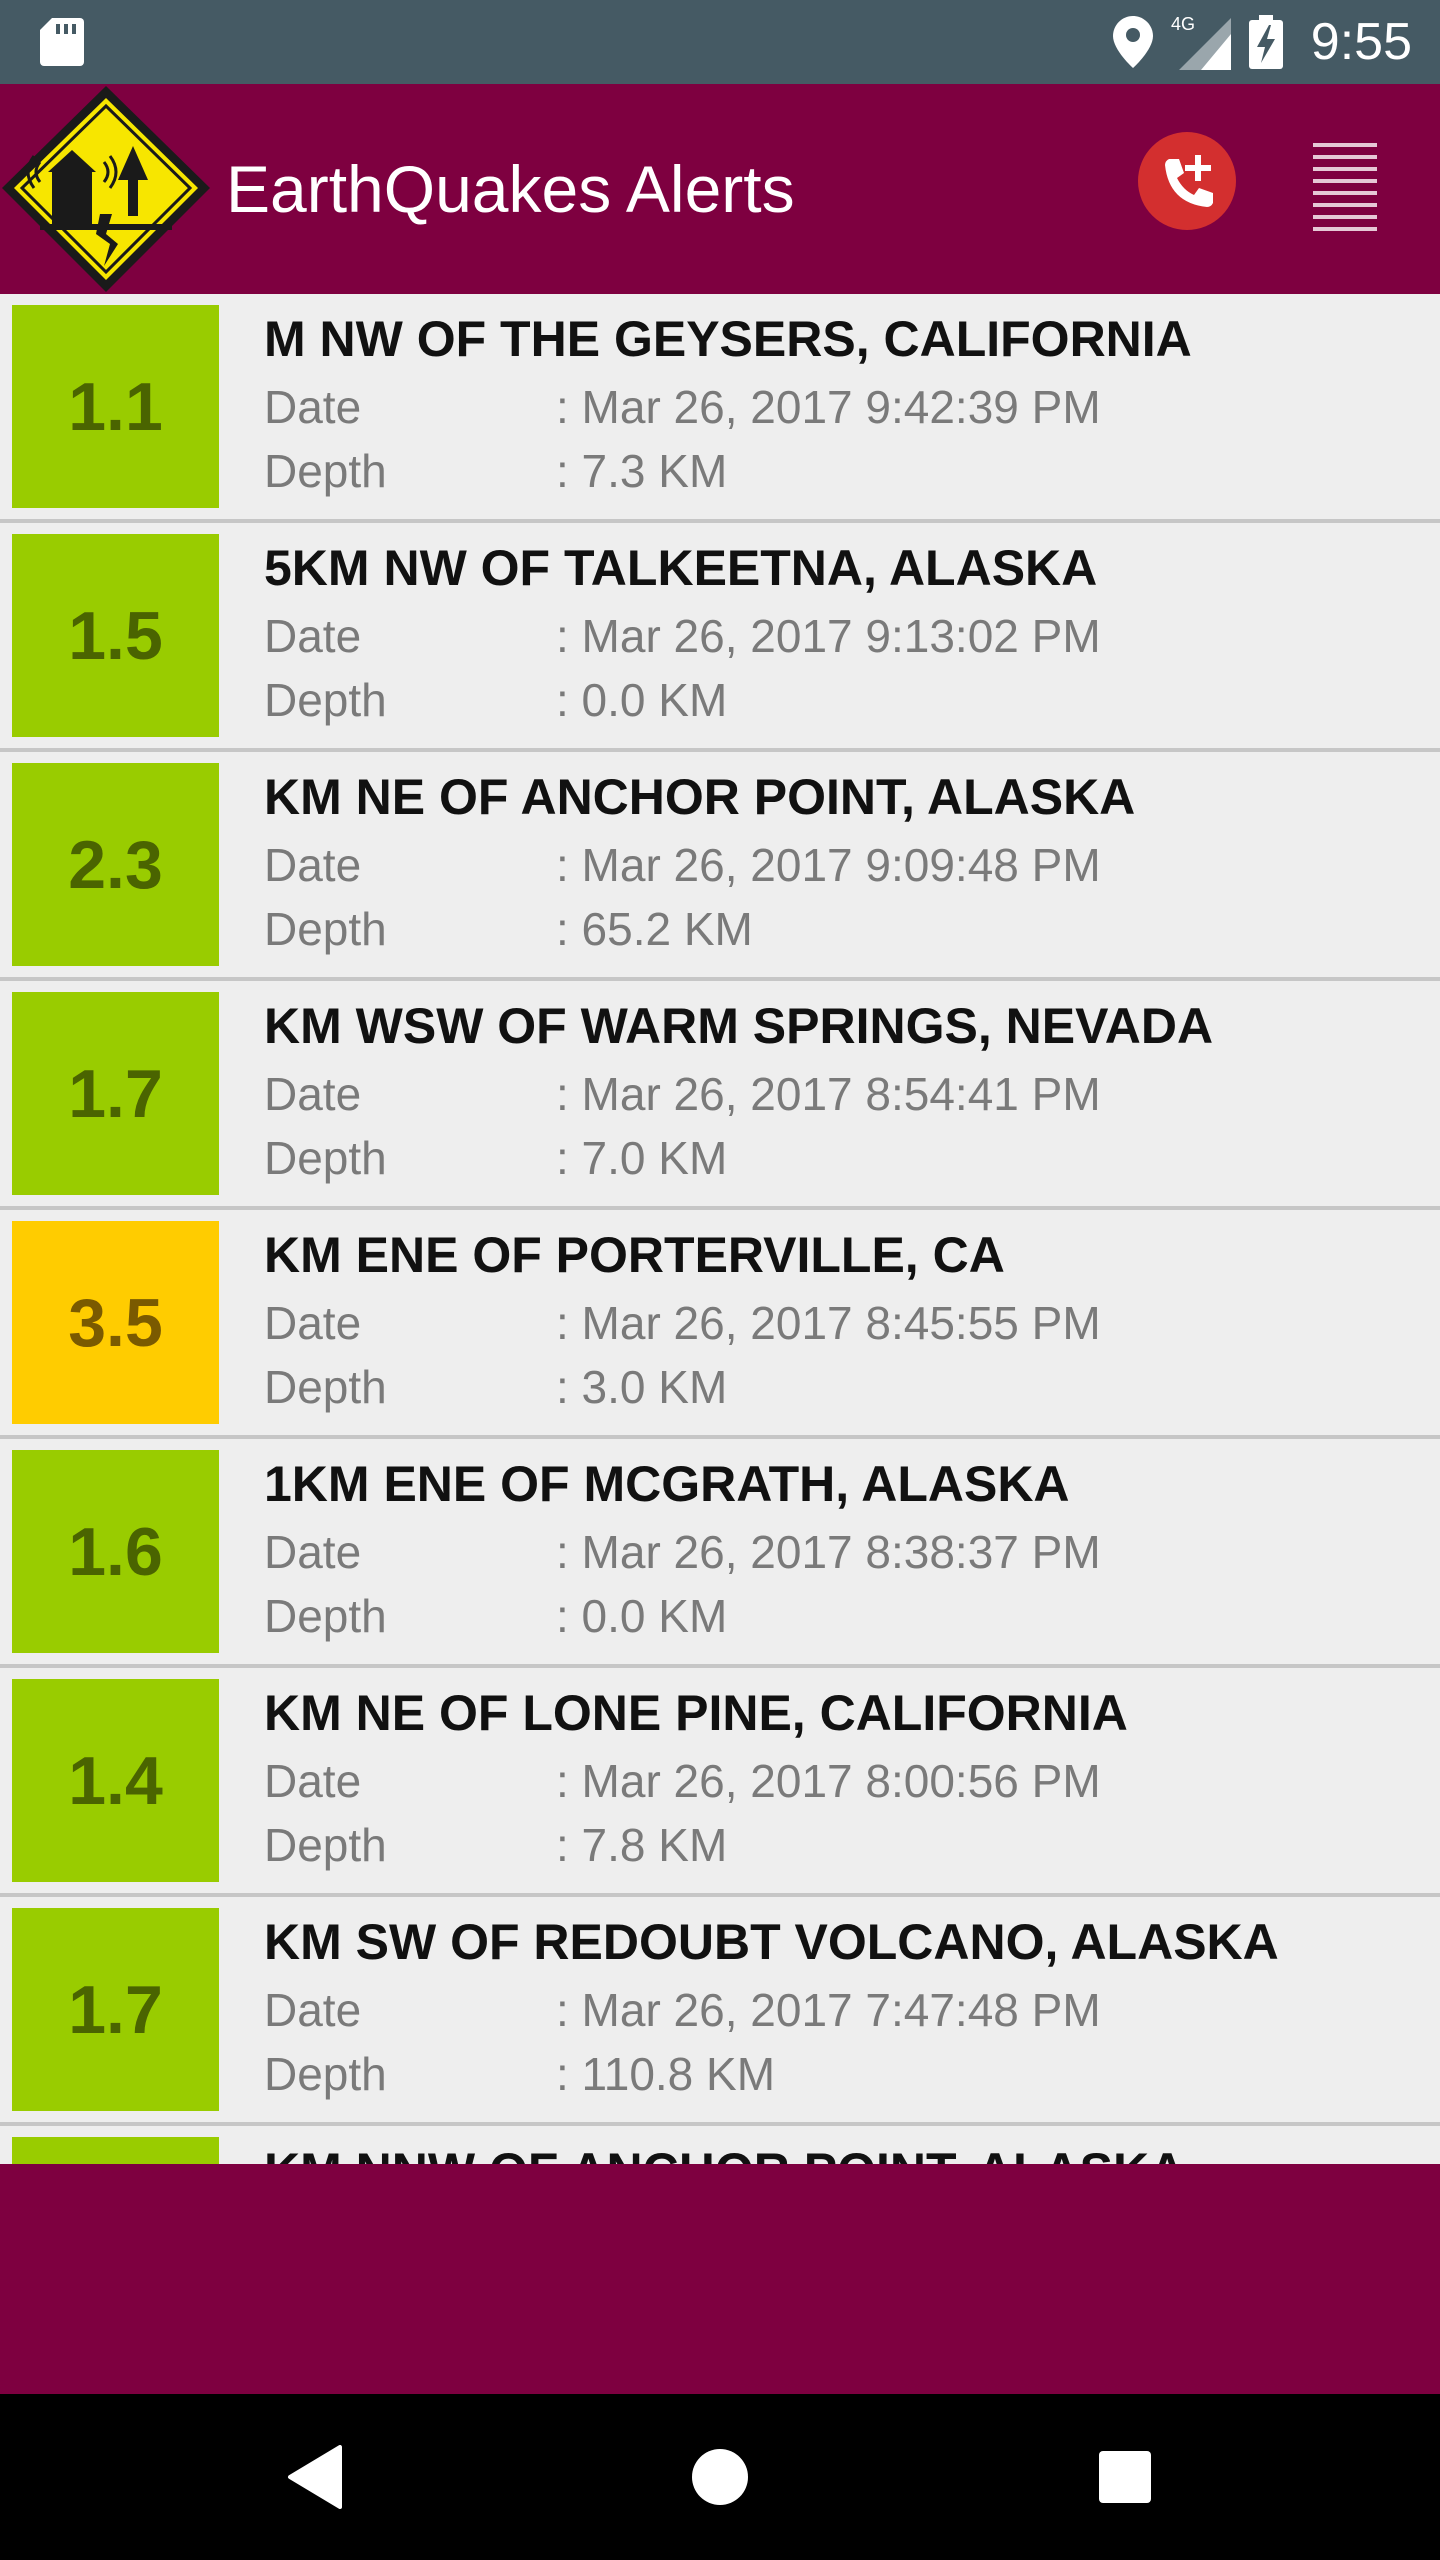 Image resolution: width=1440 pixels, height=2560 pixels. What do you see at coordinates (115, 635) in the screenshot?
I see `magnitude-badge: 1.5` at bounding box center [115, 635].